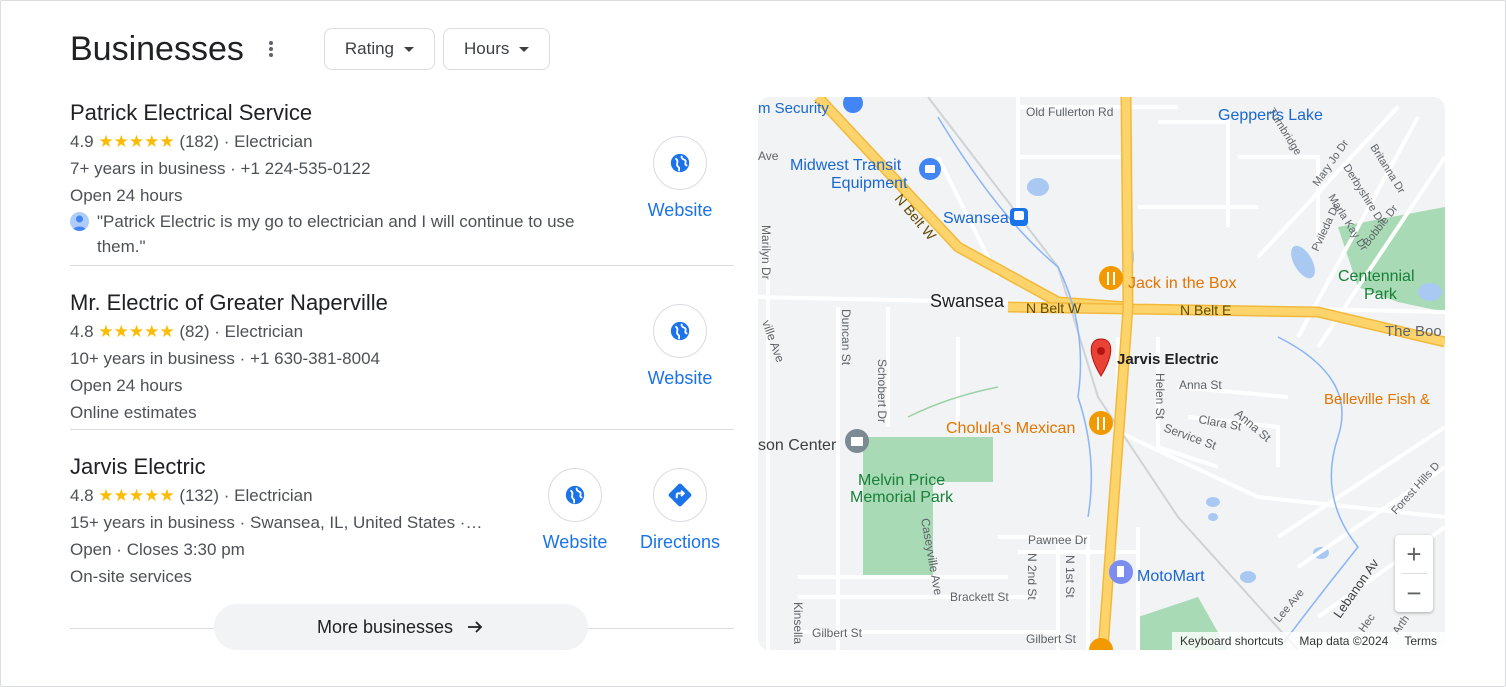  I want to click on map-label: Melvin Price, so click(901, 480).